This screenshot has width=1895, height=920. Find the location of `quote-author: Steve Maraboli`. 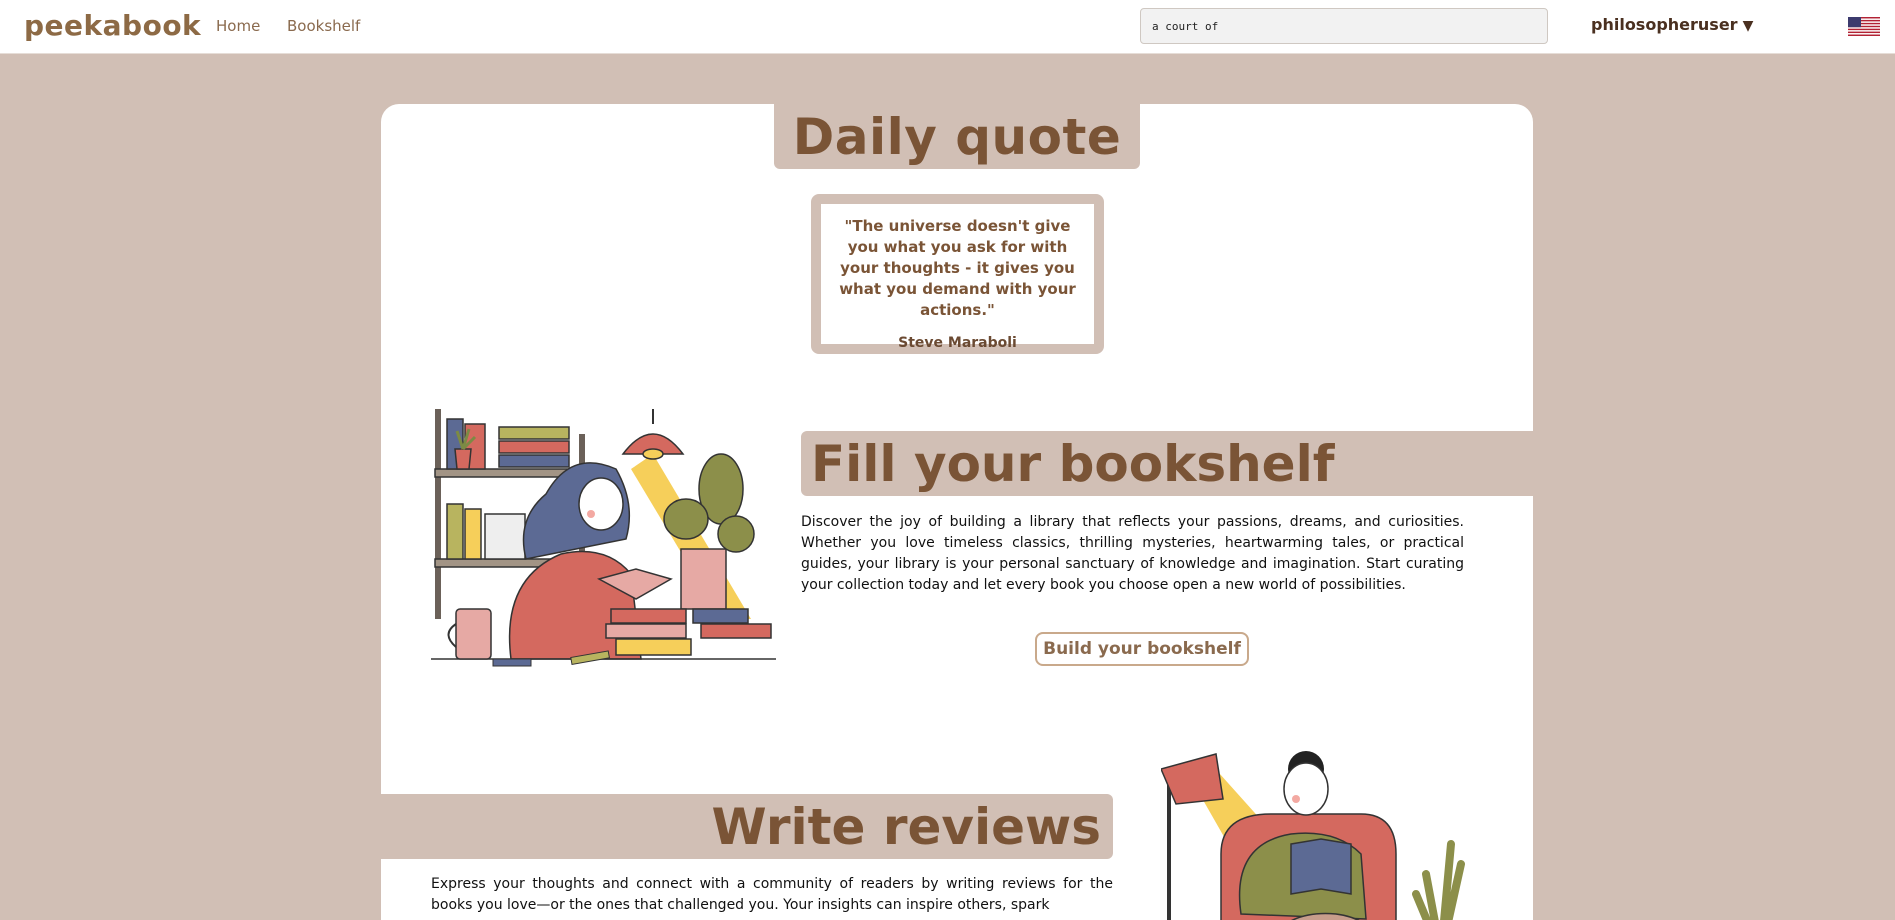

quote-author: Steve Maraboli is located at coordinates (957, 343).